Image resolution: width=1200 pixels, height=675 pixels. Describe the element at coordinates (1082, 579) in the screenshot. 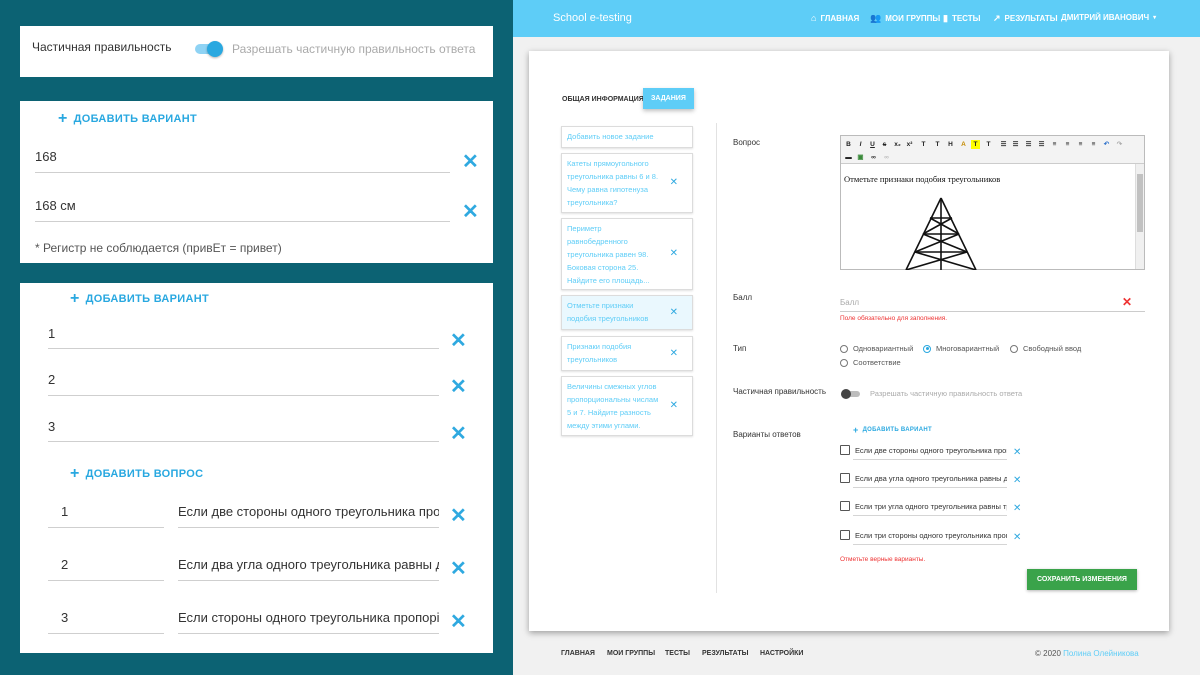

I see `save-button: СОХРАНИТЬ ИЗМЕНЕНИЯ` at that location.